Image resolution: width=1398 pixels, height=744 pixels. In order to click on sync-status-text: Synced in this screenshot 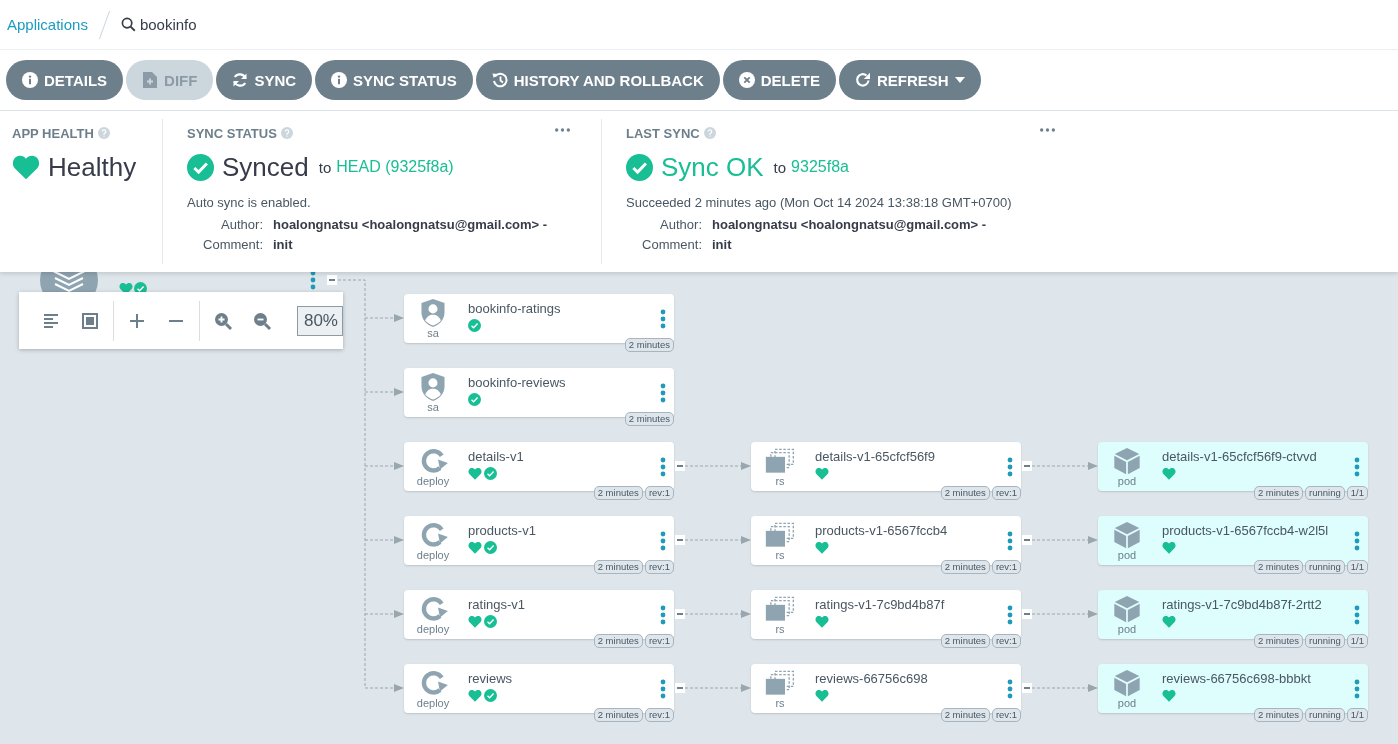, I will do `click(265, 167)`.